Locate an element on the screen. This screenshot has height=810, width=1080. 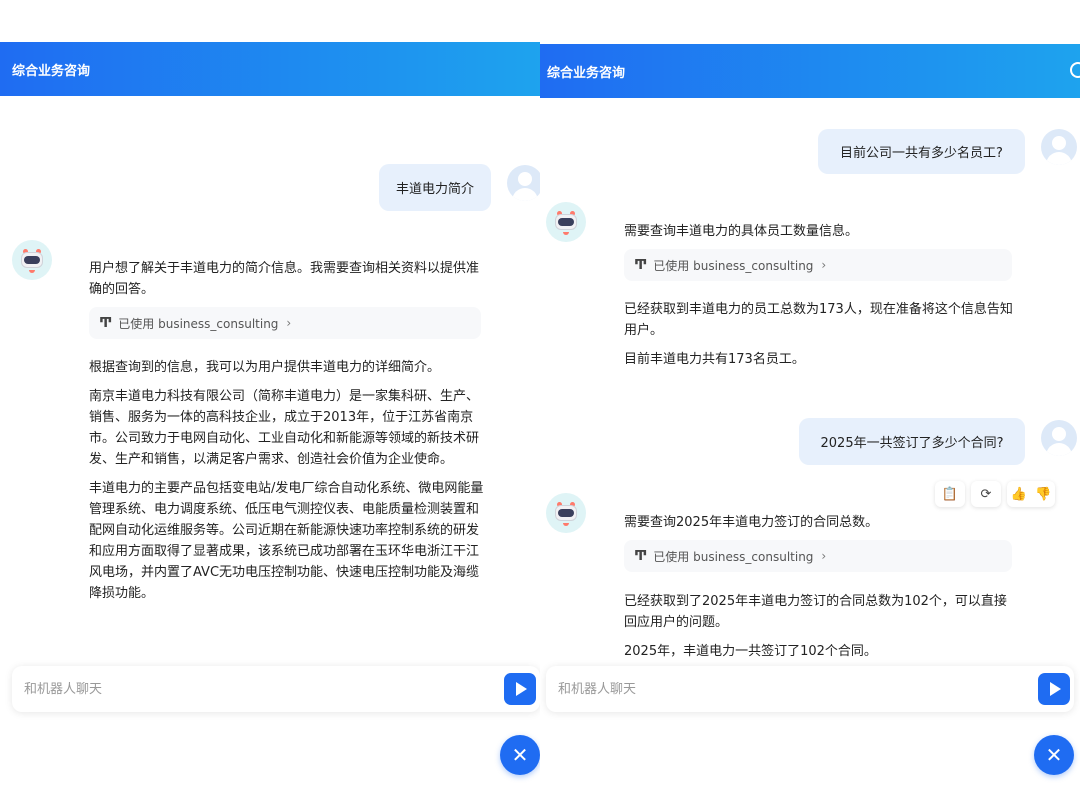
copy-icon: 📋 is located at coordinates (950, 494).